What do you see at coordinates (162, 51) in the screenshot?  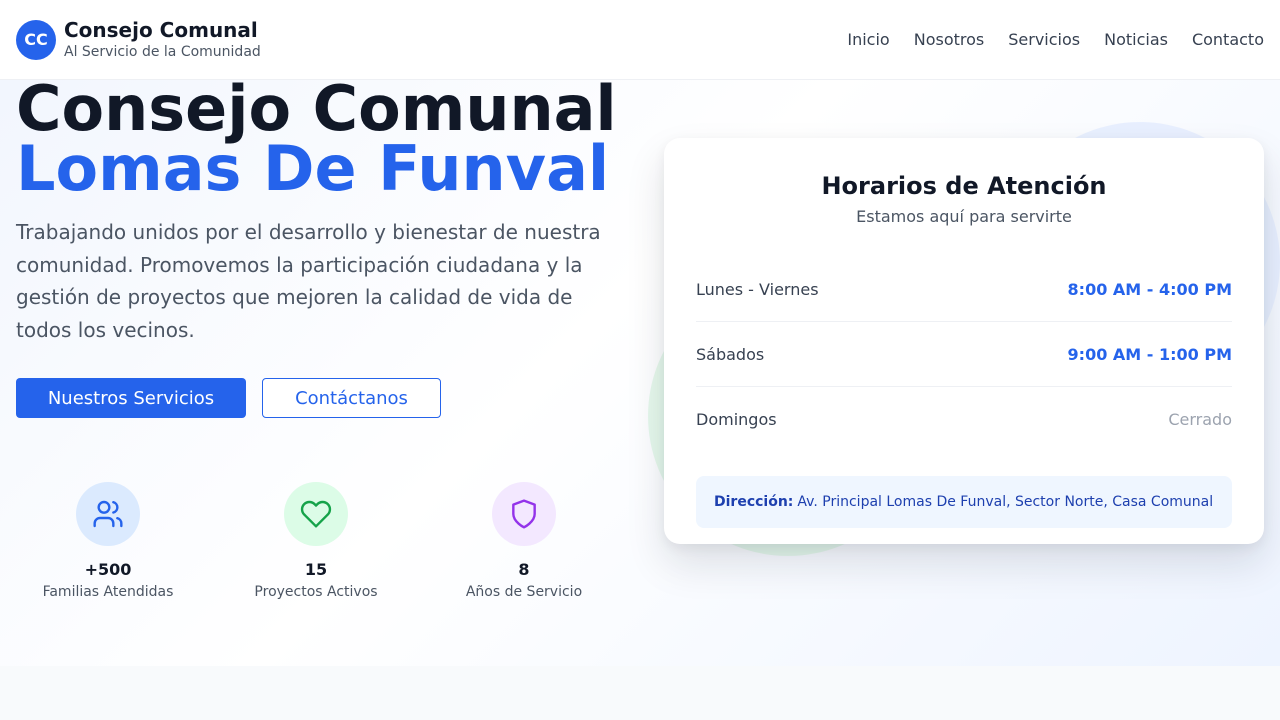 I see `brand-subtitle: Al Servicio de la Comunidad` at bounding box center [162, 51].